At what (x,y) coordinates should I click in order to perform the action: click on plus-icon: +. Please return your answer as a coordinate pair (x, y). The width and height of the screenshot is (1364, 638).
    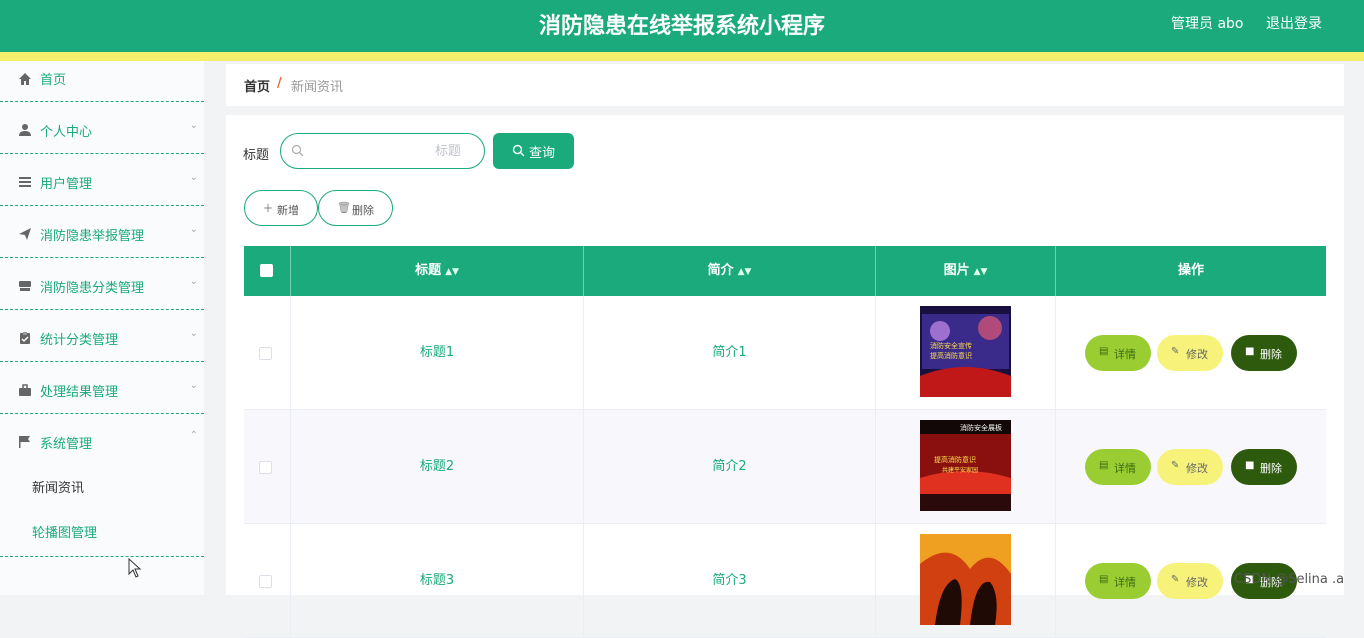
    Looking at the image, I should click on (268, 208).